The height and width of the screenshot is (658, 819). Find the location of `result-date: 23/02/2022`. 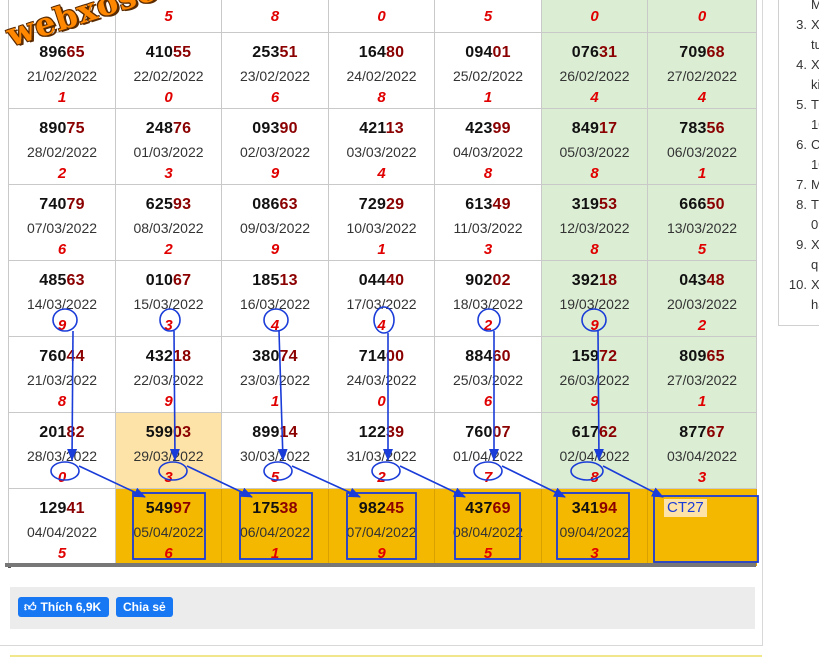

result-date: 23/02/2022 is located at coordinates (275, 76).